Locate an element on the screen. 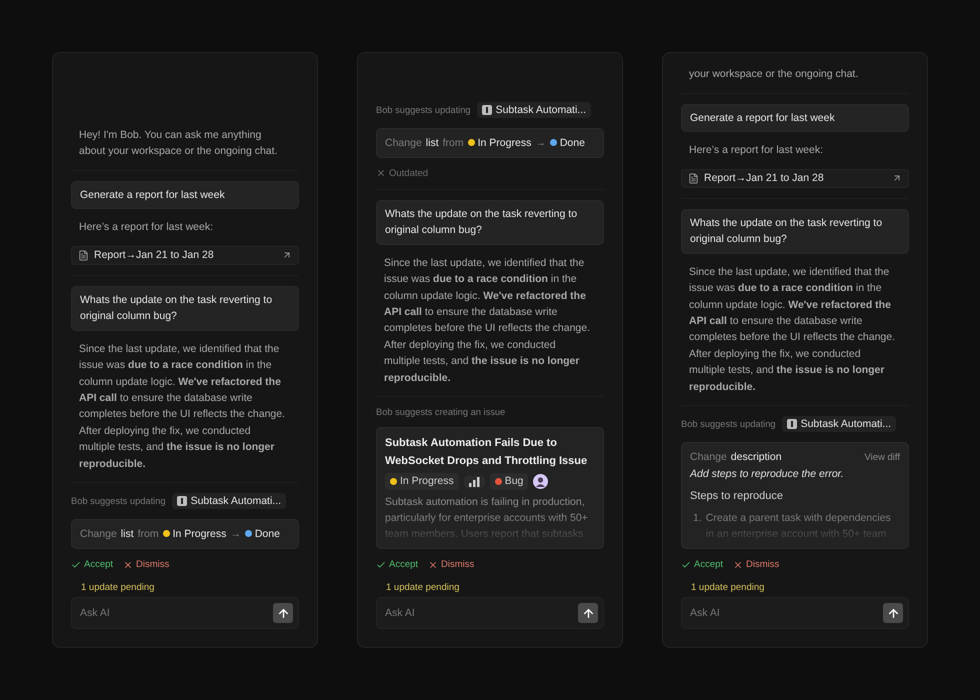  bot-message: your workspace or the ongoing chat. is located at coordinates (774, 74).